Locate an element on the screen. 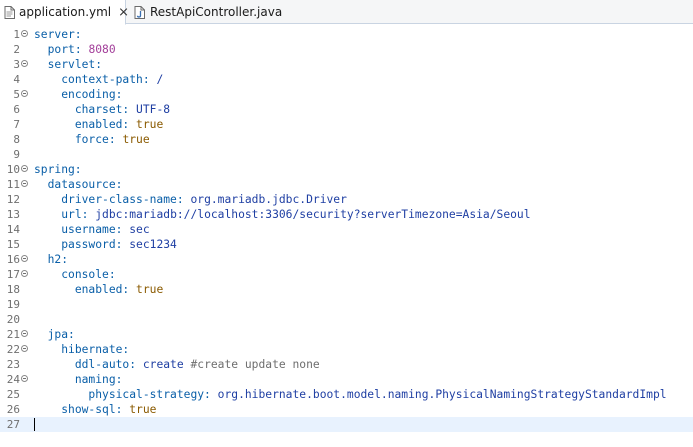 The height and width of the screenshot is (447, 693). line-number: 23 is located at coordinates (13, 364).